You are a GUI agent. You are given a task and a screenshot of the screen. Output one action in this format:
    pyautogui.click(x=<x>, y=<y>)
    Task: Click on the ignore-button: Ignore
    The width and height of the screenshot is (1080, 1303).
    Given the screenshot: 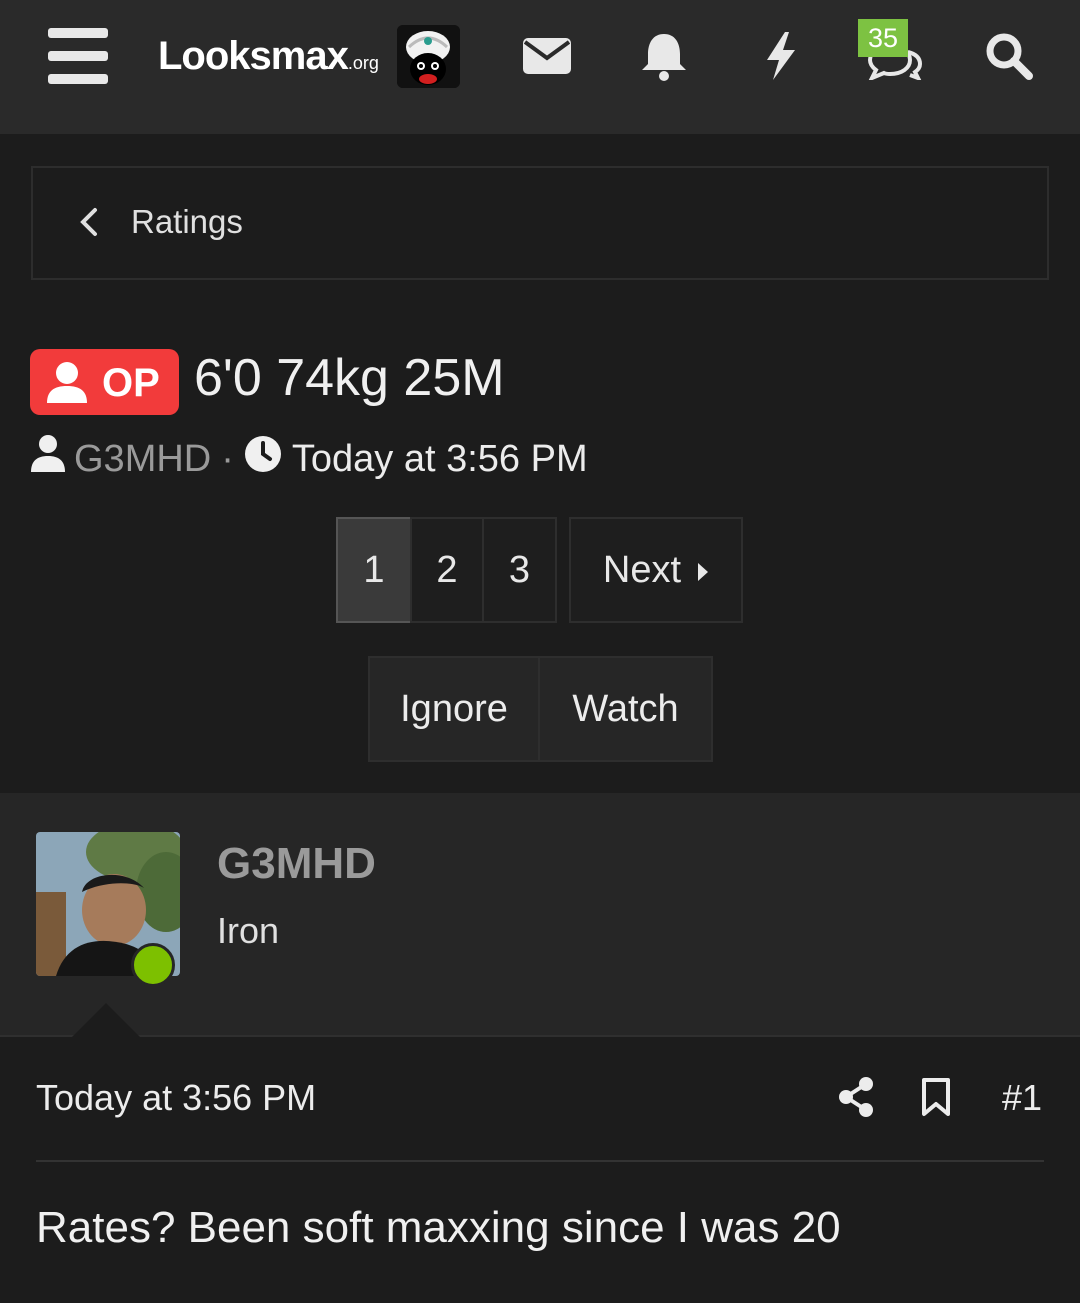 What is the action you would take?
    pyautogui.click(x=454, y=709)
    